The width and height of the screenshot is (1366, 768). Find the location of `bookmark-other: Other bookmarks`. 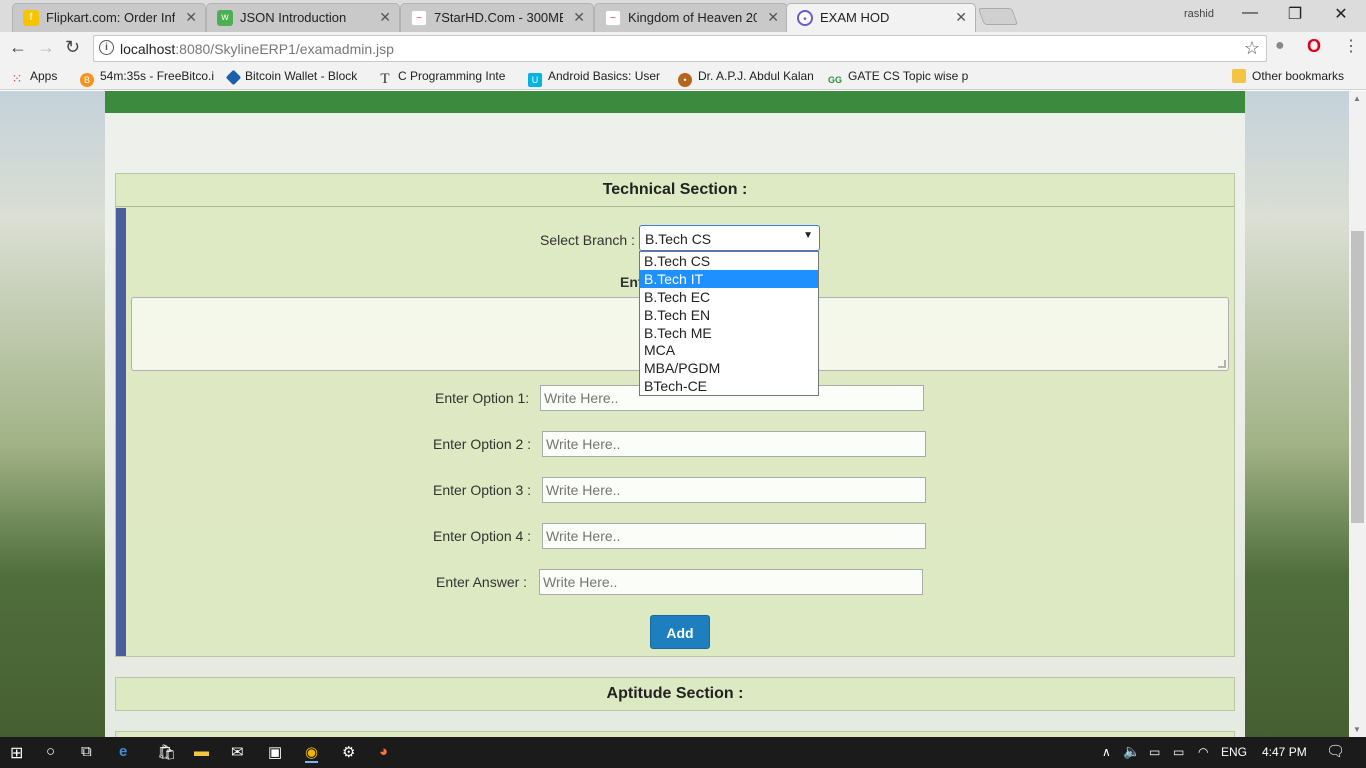

bookmark-other: Other bookmarks is located at coordinates (1288, 76).